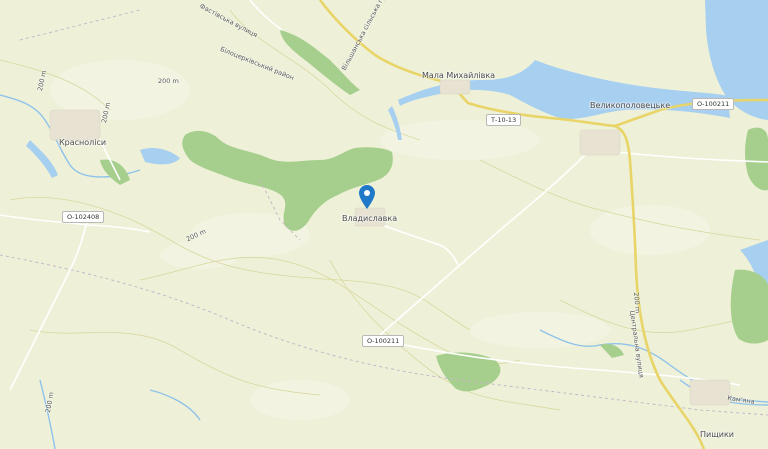  I want to click on road-shield-o100211-top: О-100211, so click(713, 104).